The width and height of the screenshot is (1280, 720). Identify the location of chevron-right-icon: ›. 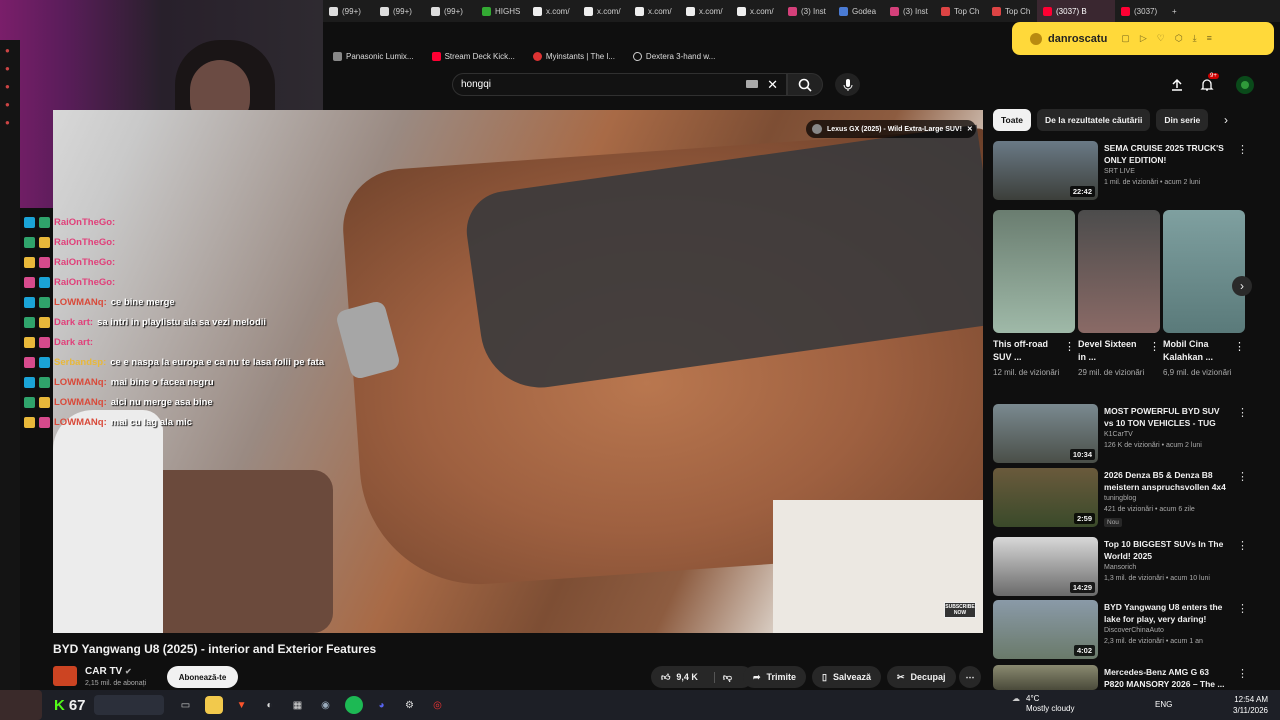
(1226, 120).